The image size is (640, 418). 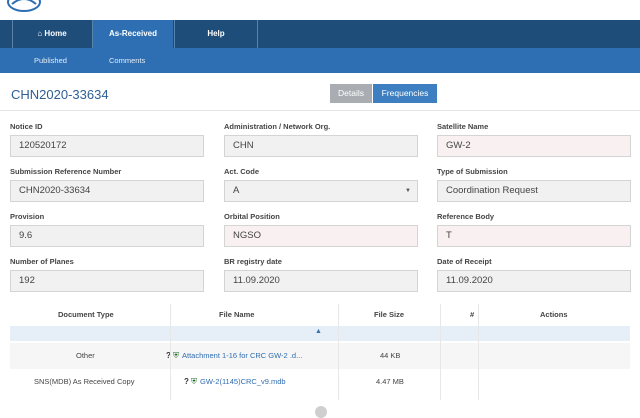 I want to click on number-of-planes-field: 192, so click(x=107, y=281).